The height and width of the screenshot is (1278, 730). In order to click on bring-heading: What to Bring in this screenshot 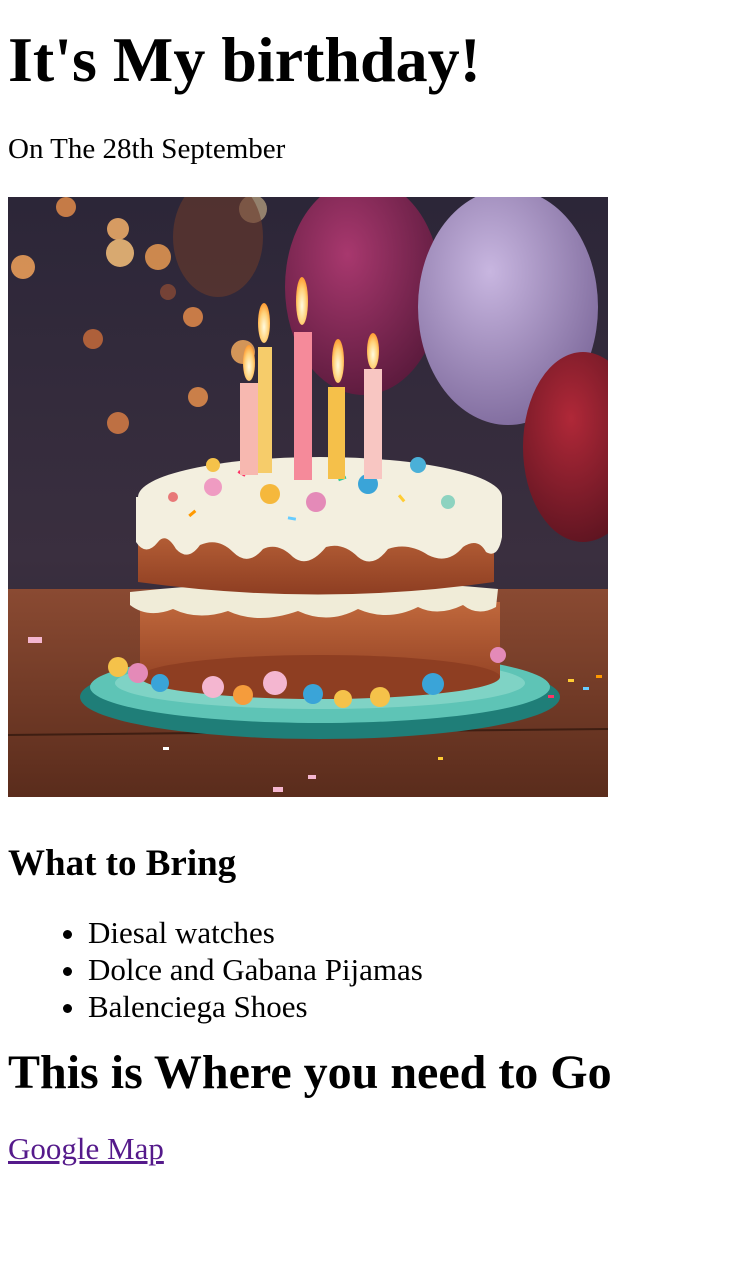, I will do `click(122, 863)`.